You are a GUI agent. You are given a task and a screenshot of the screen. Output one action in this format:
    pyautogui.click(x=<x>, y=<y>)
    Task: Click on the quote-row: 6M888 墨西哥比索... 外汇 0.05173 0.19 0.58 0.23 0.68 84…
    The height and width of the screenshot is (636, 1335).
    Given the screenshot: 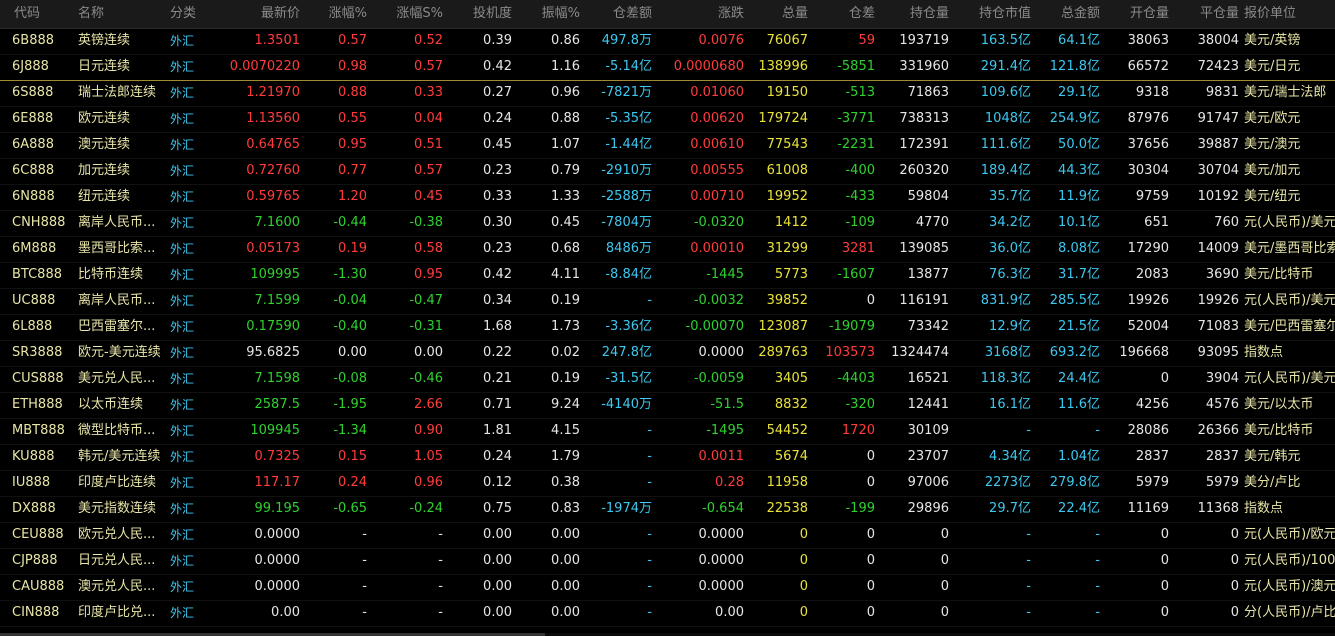 What is the action you would take?
    pyautogui.click(x=667, y=249)
    